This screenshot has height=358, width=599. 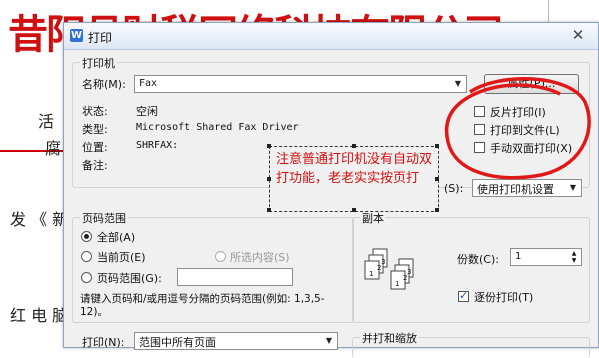 I want to click on copies-label: 份数(C):, so click(x=478, y=259).